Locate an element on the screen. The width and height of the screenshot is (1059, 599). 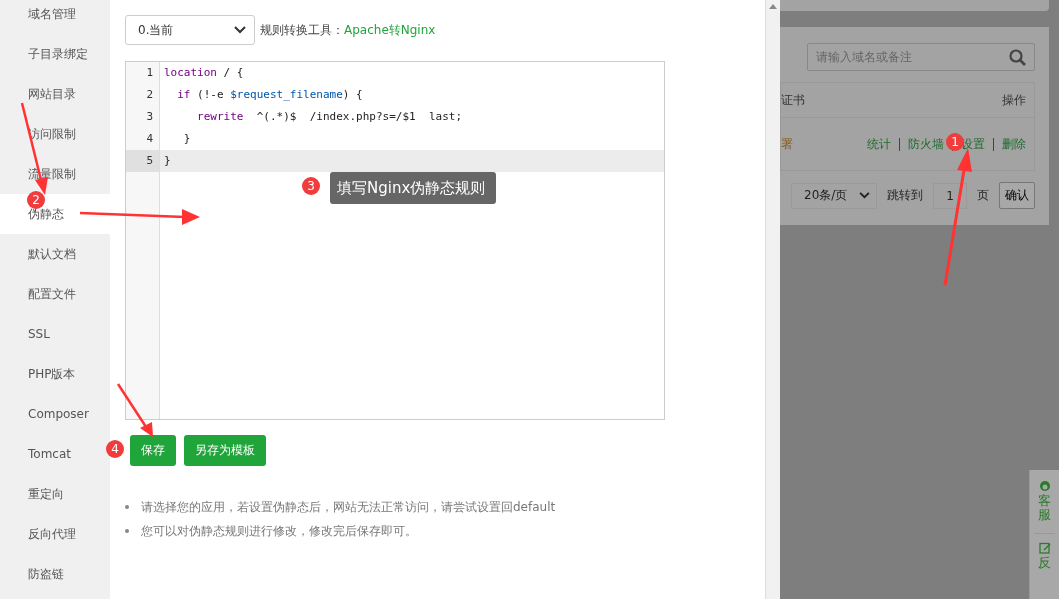
sidebar-item: 防盗链 is located at coordinates (55, 574).